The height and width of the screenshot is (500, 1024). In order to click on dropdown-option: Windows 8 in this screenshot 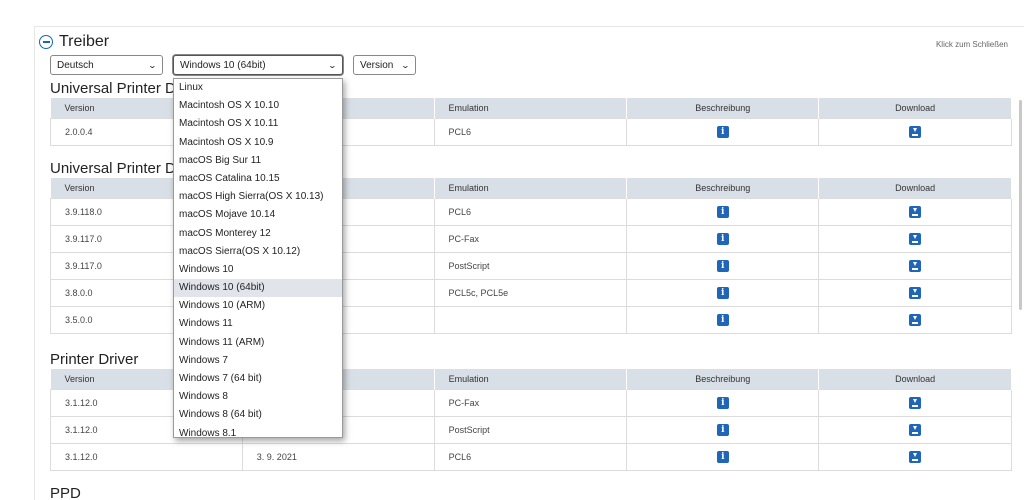, I will do `click(258, 397)`.